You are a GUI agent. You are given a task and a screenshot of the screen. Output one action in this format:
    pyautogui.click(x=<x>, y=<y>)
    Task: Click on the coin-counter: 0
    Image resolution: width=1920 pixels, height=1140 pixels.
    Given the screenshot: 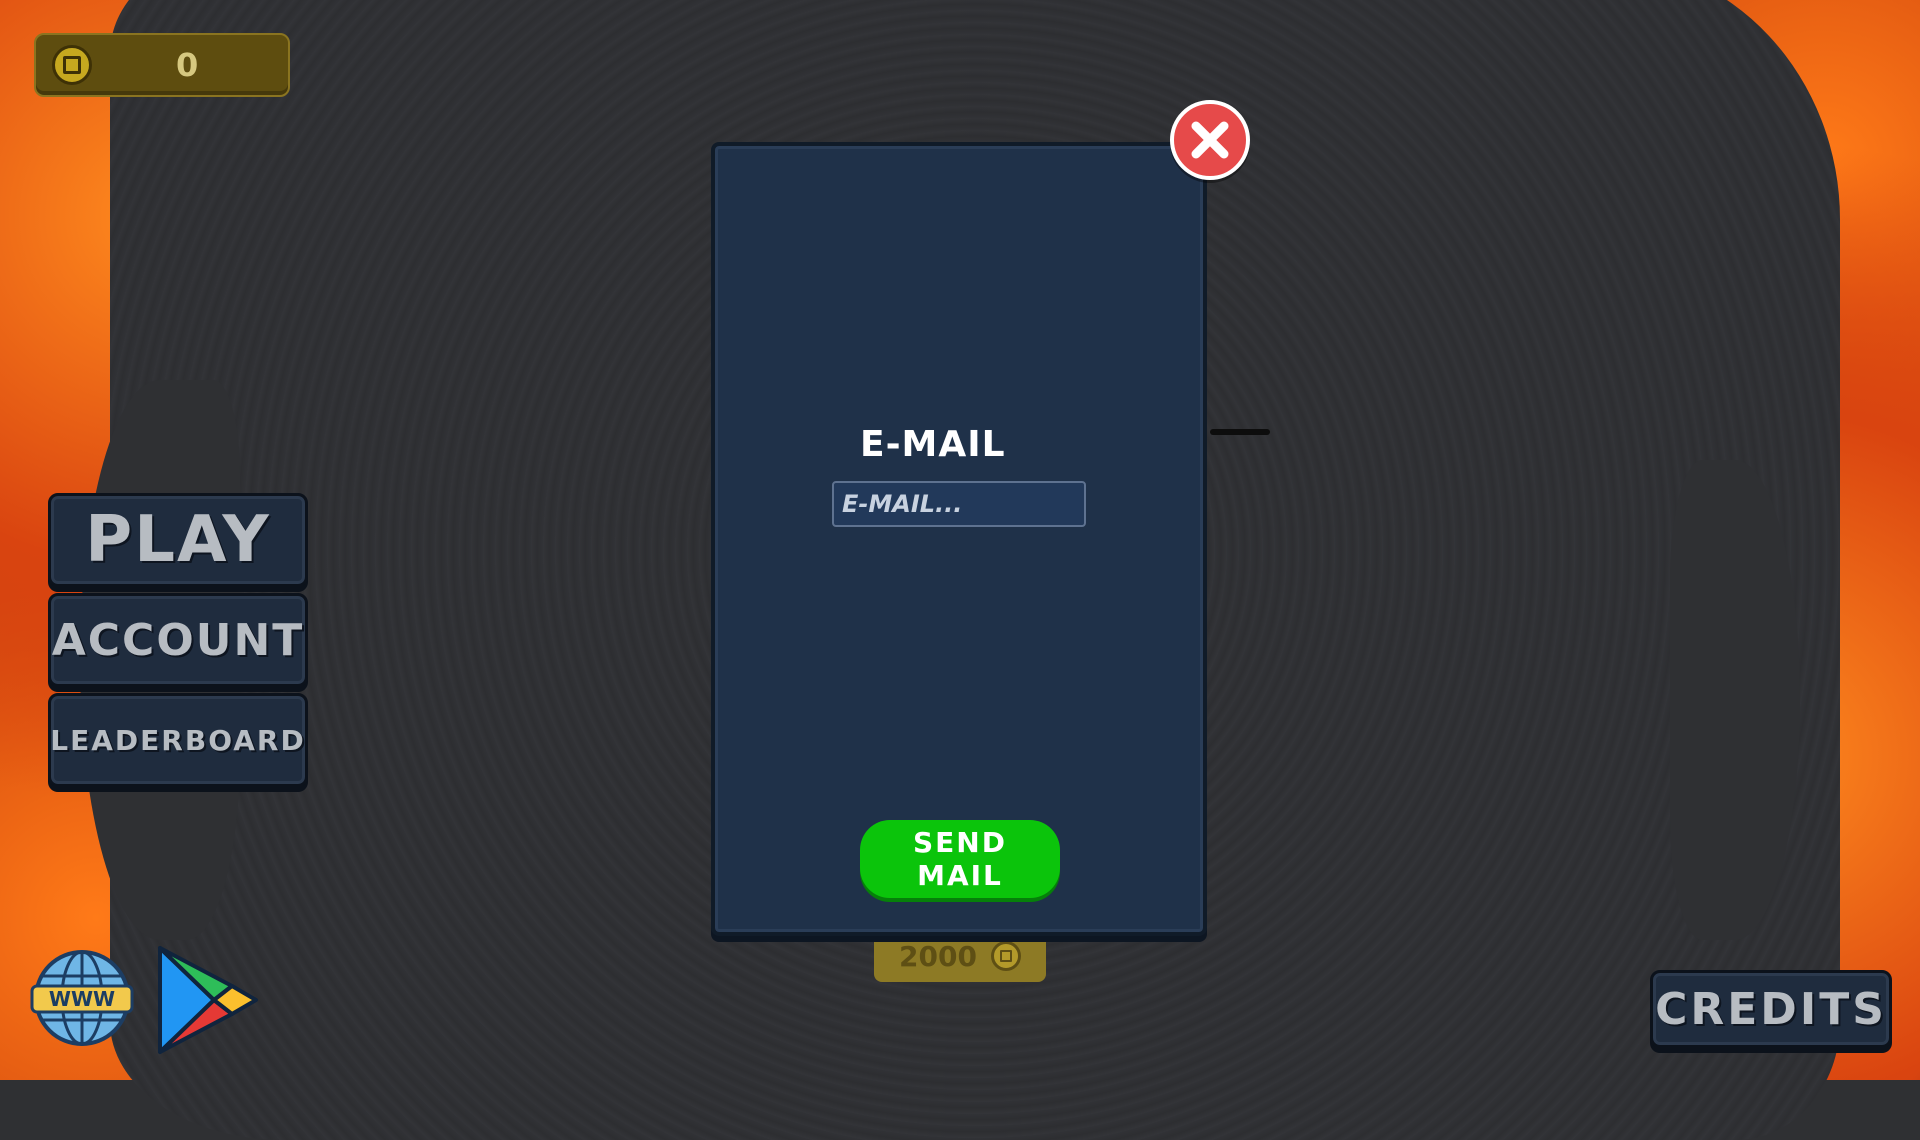 What is the action you would take?
    pyautogui.click(x=162, y=65)
    